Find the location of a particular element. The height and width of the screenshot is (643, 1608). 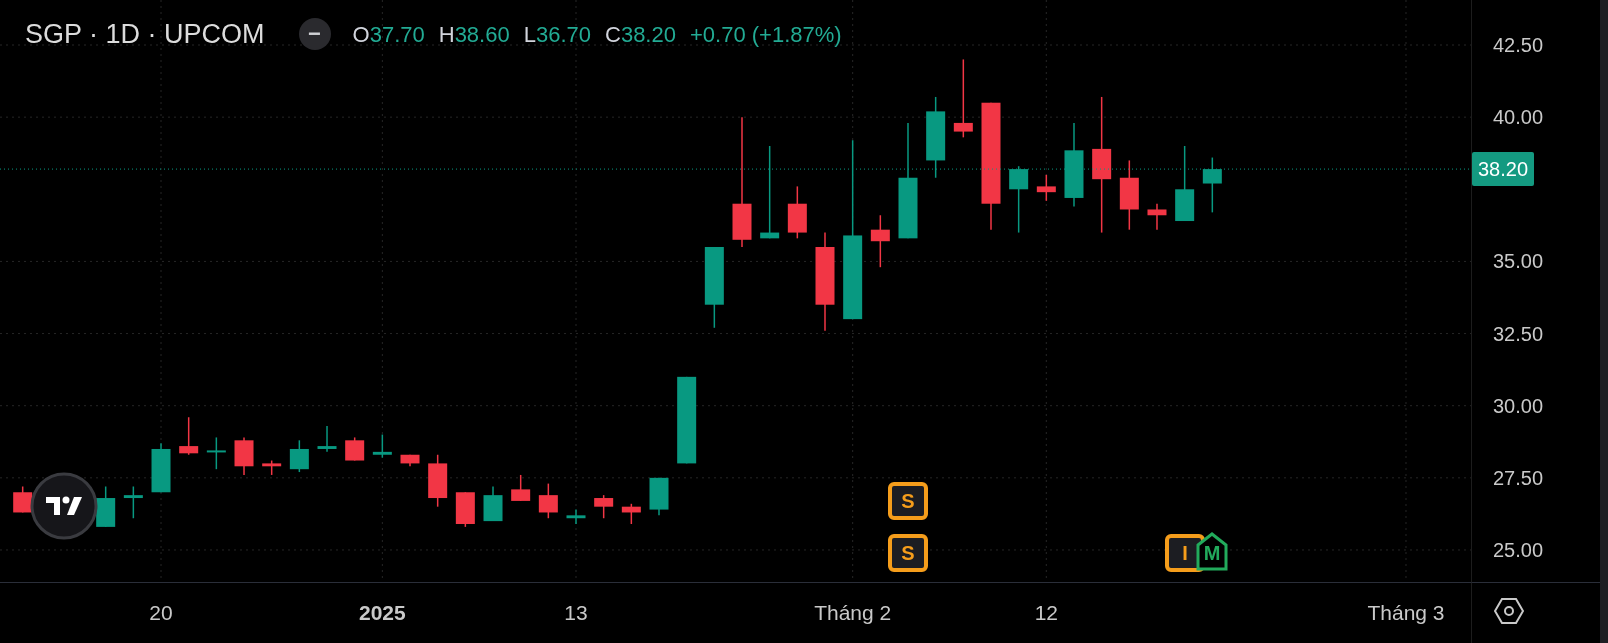

price-axis-label: 25.00 is located at coordinates (1518, 550).